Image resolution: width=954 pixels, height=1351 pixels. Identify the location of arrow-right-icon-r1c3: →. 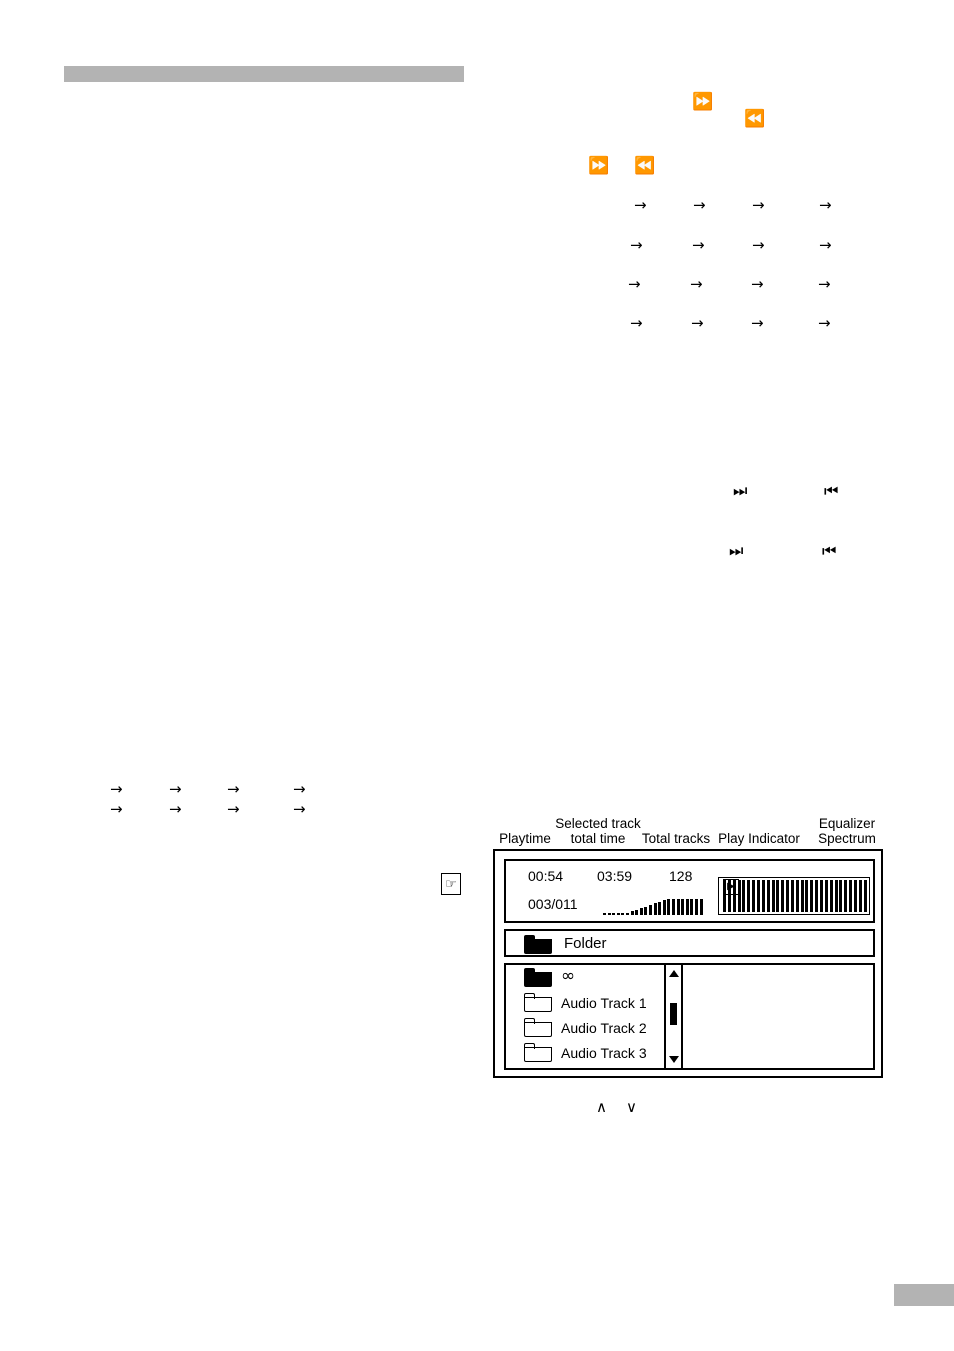
(758, 205).